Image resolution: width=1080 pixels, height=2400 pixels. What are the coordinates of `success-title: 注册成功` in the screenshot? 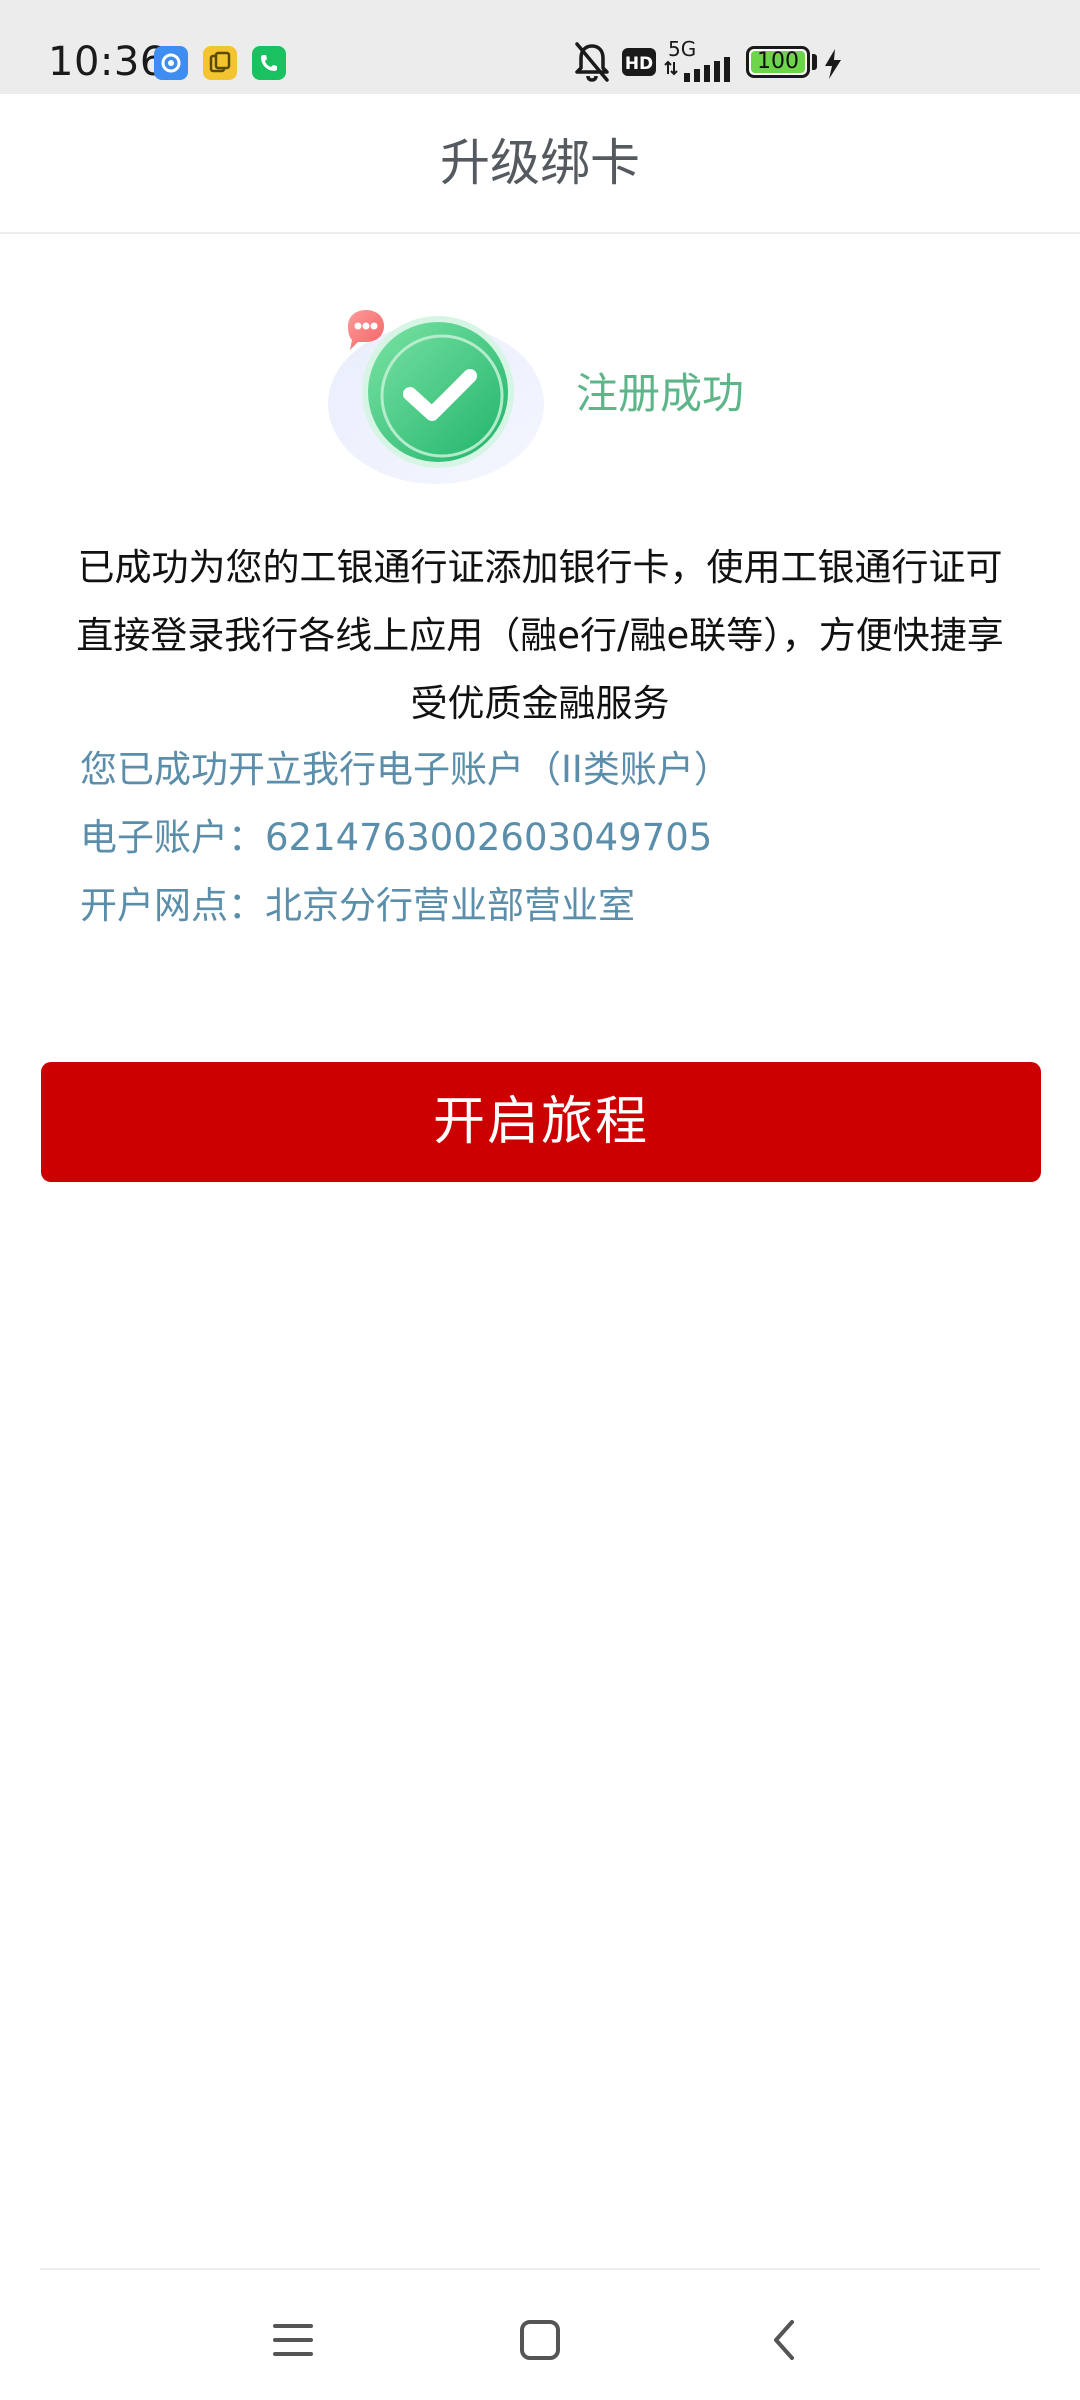 It's located at (660, 393).